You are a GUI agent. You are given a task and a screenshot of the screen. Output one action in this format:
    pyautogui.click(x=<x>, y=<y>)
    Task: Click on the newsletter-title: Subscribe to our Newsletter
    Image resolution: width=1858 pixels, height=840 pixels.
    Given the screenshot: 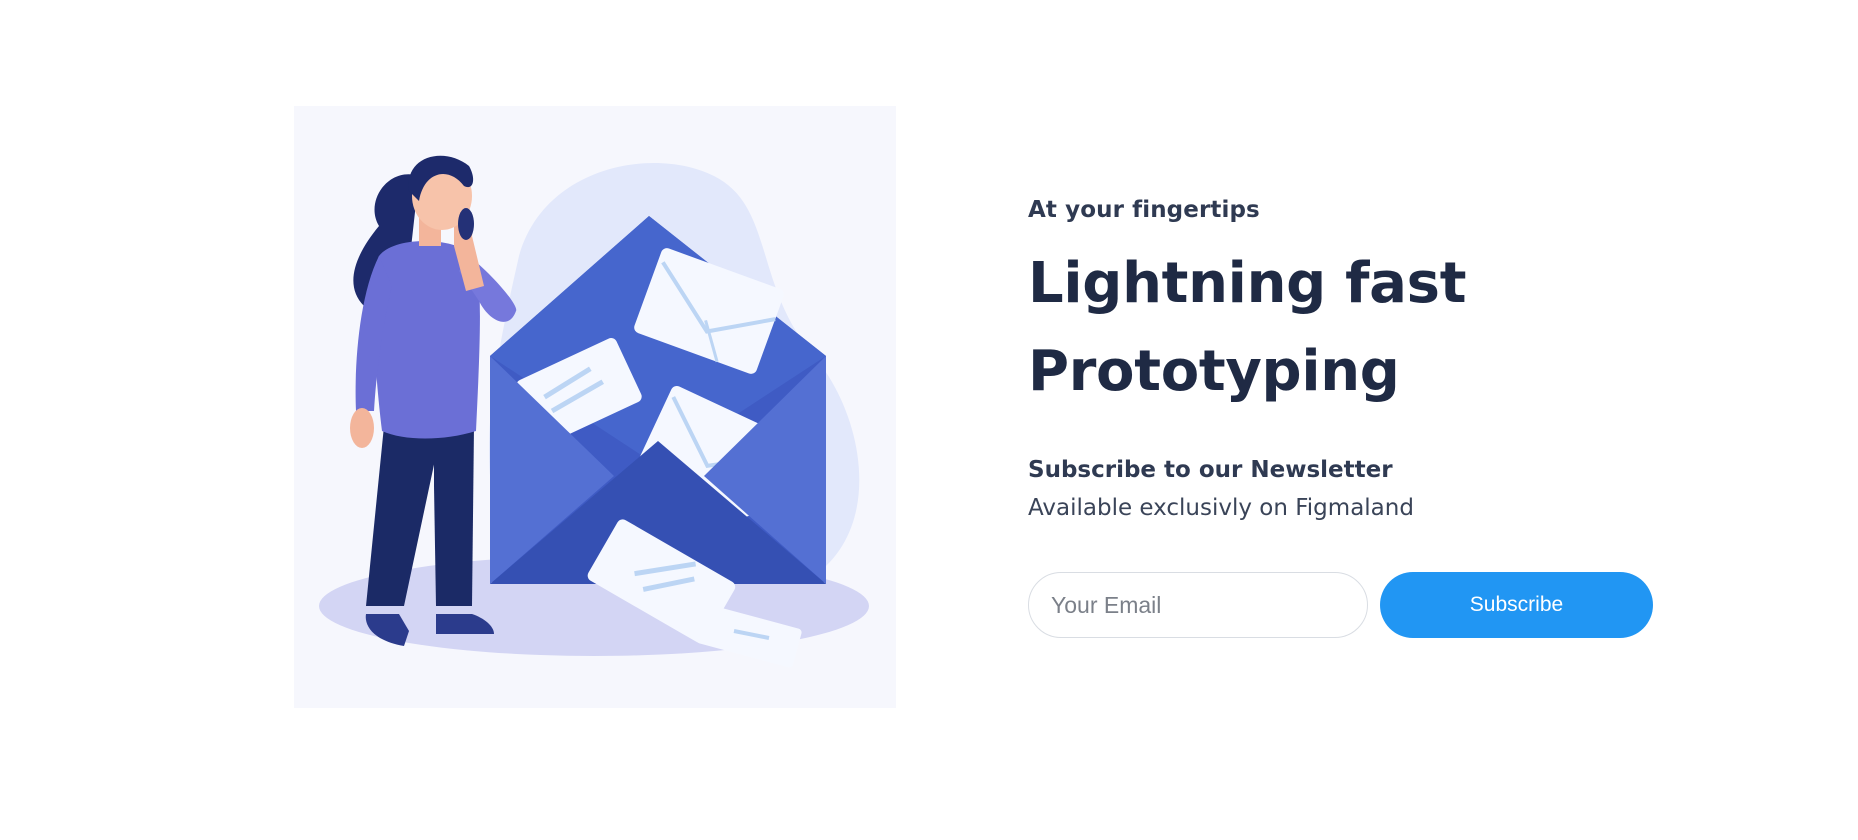 What is the action you would take?
    pyautogui.click(x=1210, y=470)
    